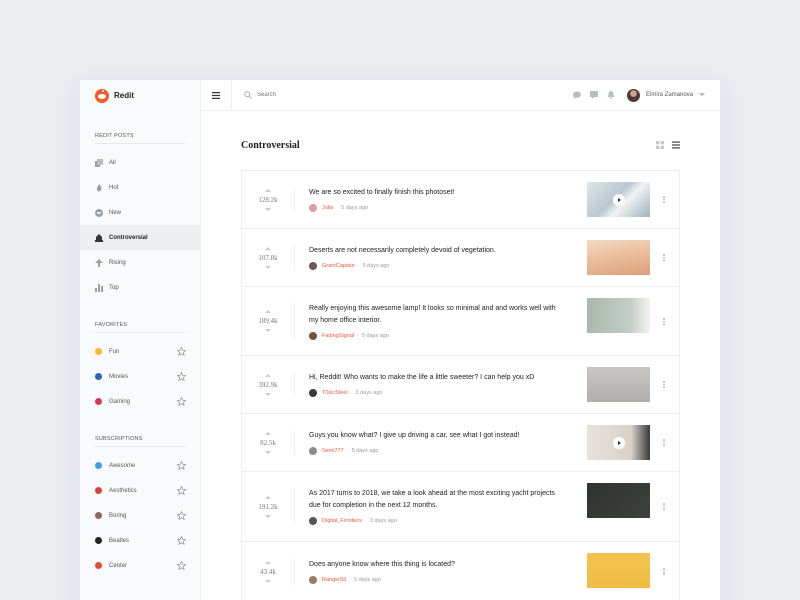 Image resolution: width=800 pixels, height=600 pixels. I want to click on vote-count: 128.2k, so click(267, 200).